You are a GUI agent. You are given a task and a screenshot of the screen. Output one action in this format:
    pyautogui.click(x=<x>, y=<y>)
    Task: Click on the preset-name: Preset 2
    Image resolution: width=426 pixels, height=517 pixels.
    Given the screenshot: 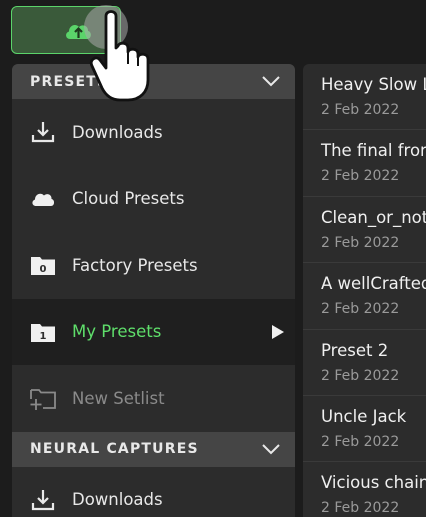 What is the action you would take?
    pyautogui.click(x=355, y=350)
    